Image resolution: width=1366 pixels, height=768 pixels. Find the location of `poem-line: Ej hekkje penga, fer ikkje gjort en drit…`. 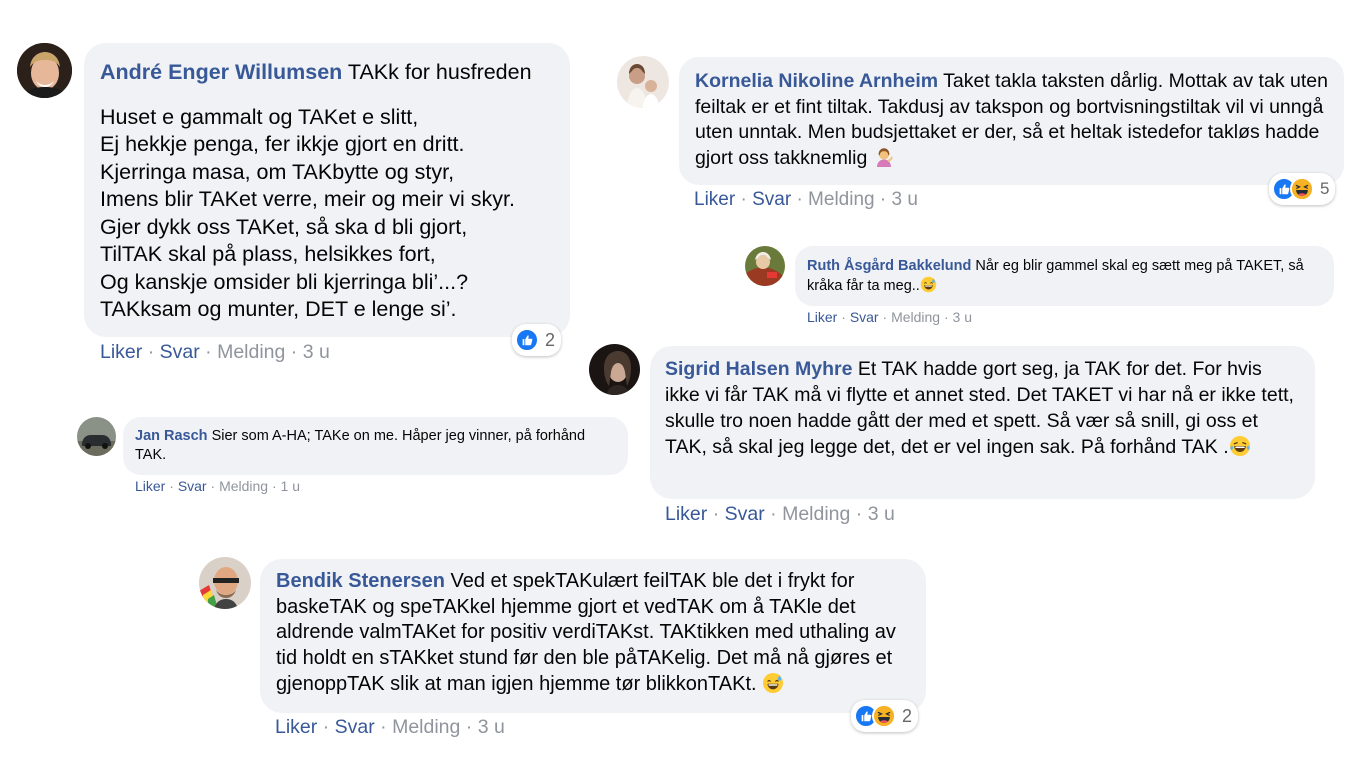

poem-line: Ej hekkje penga, fer ikkje gjort en drit… is located at coordinates (282, 144).